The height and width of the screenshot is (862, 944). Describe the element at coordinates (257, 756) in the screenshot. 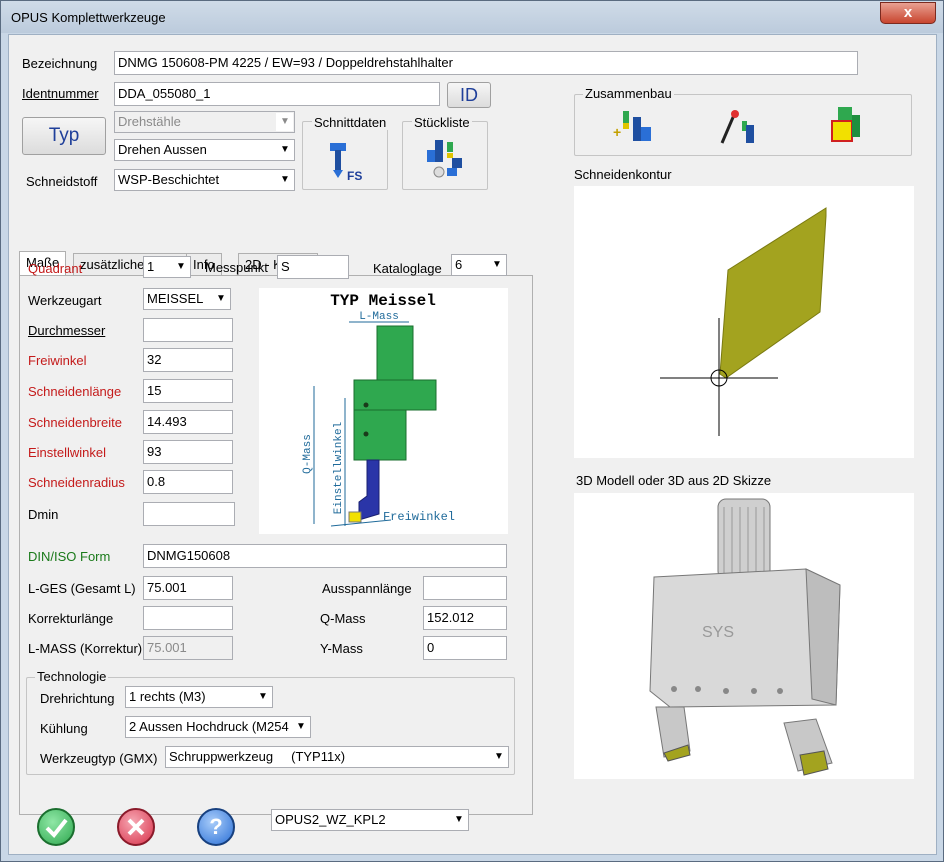

I see `werkzeugtyp-value: Schruppwerkzeug (TYP11x)` at that location.